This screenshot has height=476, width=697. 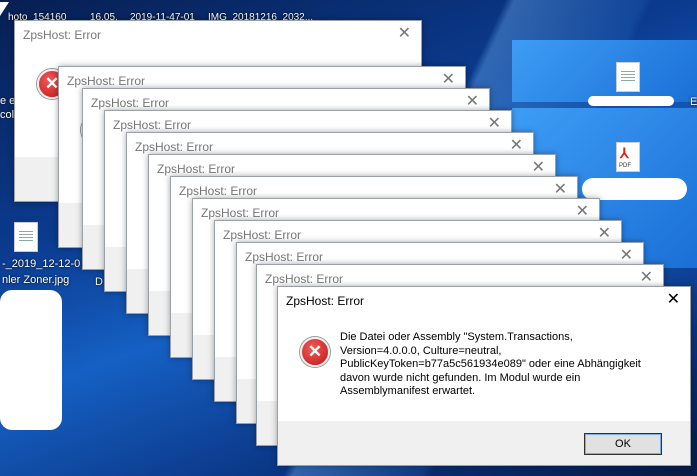 What do you see at coordinates (7, 101) in the screenshot?
I see `desktop-label: e e` at bounding box center [7, 101].